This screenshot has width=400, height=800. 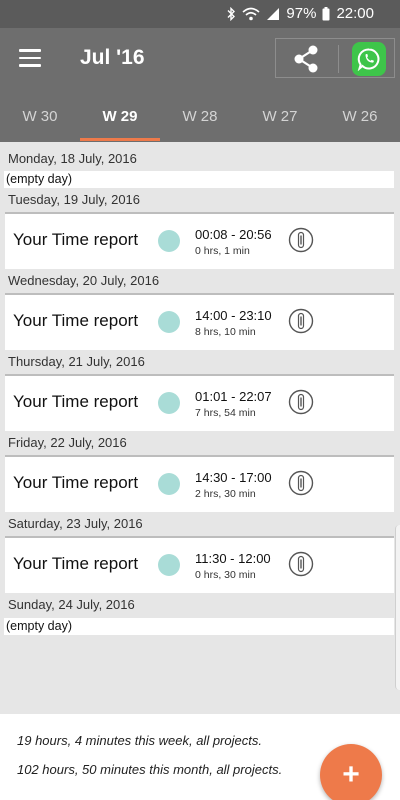 I want to click on tab-w29: W 29, so click(x=120, y=116).